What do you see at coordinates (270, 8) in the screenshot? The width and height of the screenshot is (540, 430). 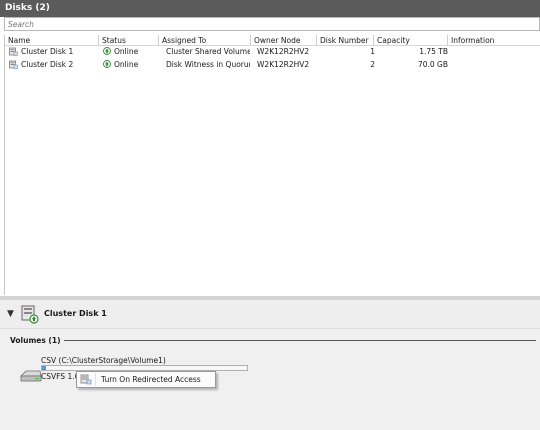 I see `disks-panel-title: Disks (2)` at bounding box center [270, 8].